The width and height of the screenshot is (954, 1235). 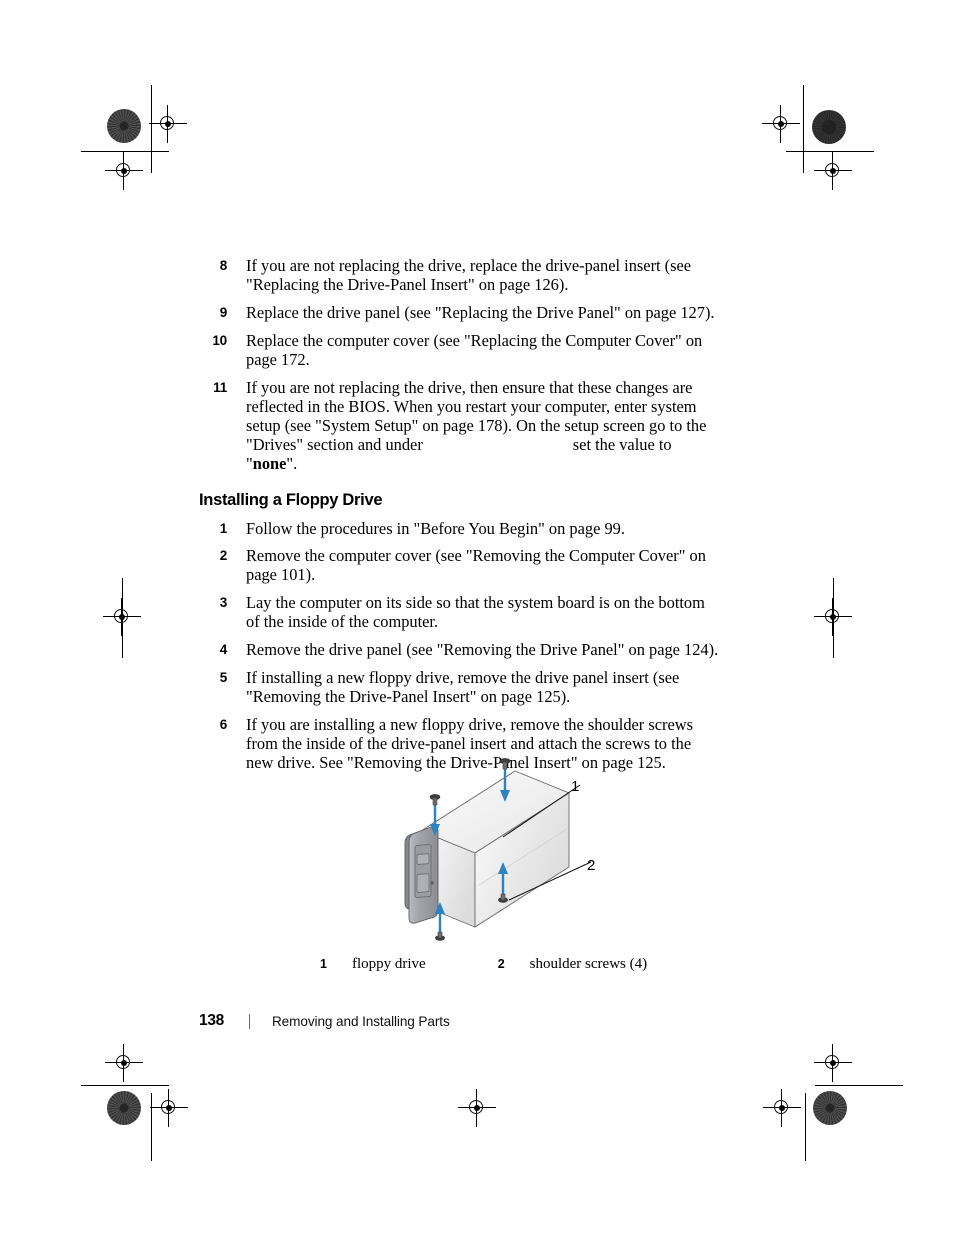 I want to click on step-bold-value: none, so click(x=269, y=464).